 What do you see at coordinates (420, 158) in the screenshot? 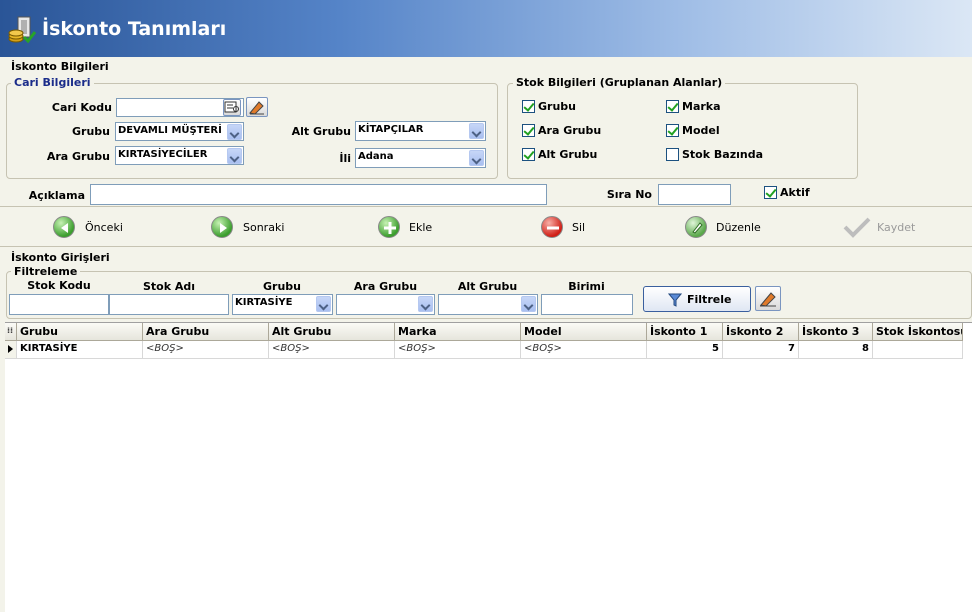
I see `ili-combo: Adana` at bounding box center [420, 158].